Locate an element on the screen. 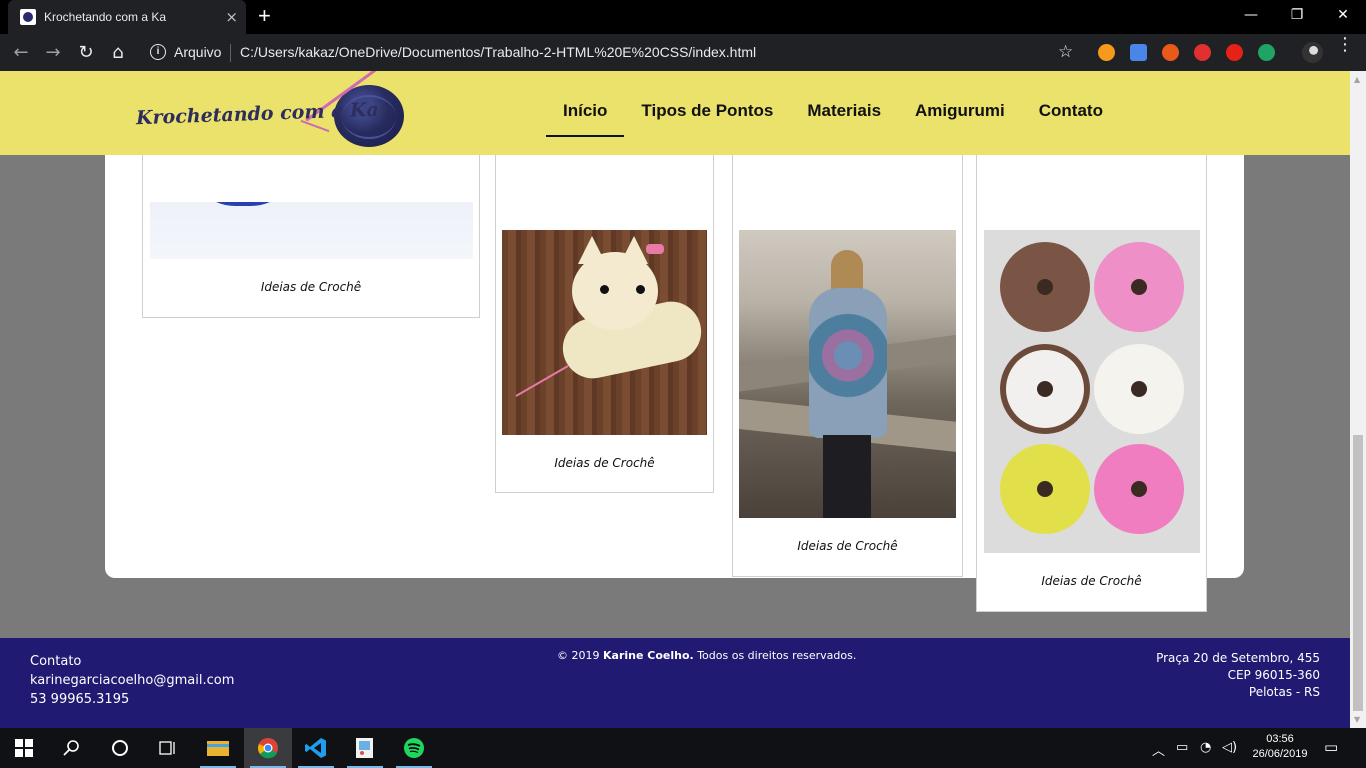  extension-youtube-icon is located at coordinates (1234, 52).